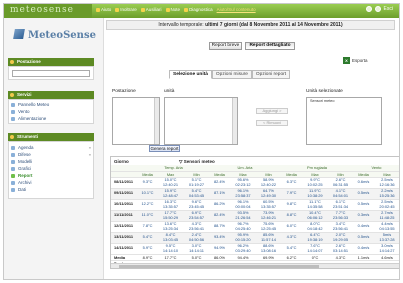  What do you see at coordinates (147, 249) in the screenshot?
I see `table-cell: 5.9°C` at bounding box center [147, 249].